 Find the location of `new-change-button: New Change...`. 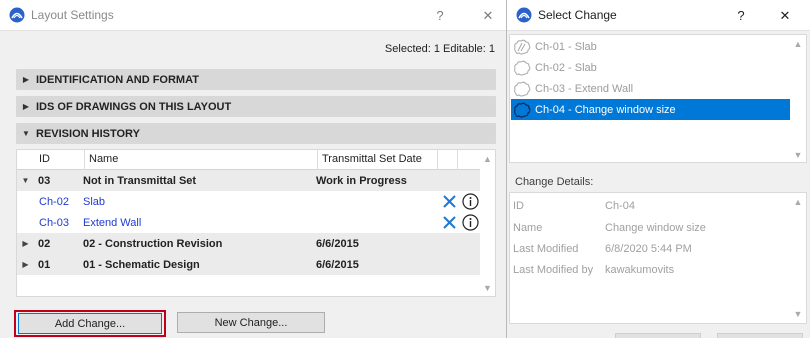

new-change-button: New Change... is located at coordinates (251, 322).